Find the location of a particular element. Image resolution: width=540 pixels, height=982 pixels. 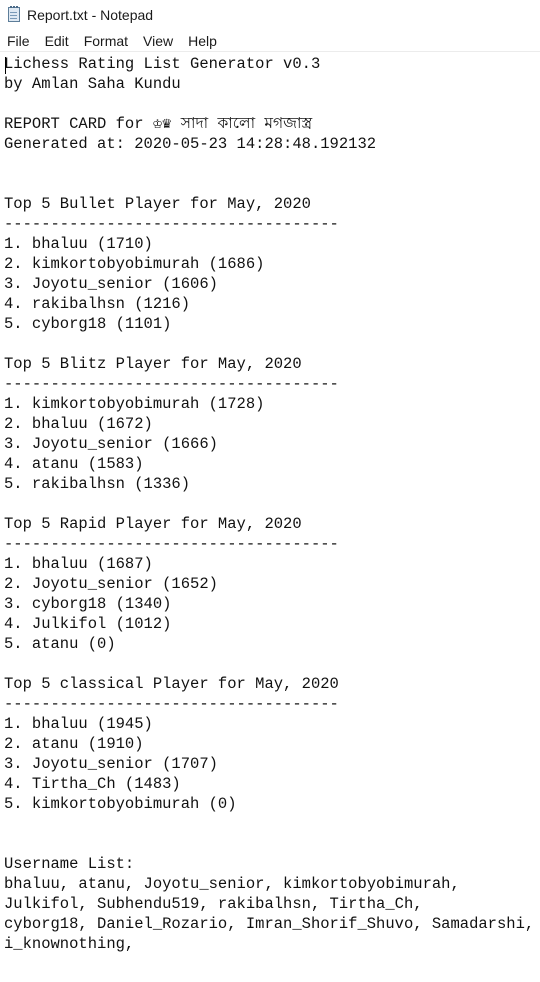

title-bar: Report.txt - Notepad is located at coordinates (270, 15).